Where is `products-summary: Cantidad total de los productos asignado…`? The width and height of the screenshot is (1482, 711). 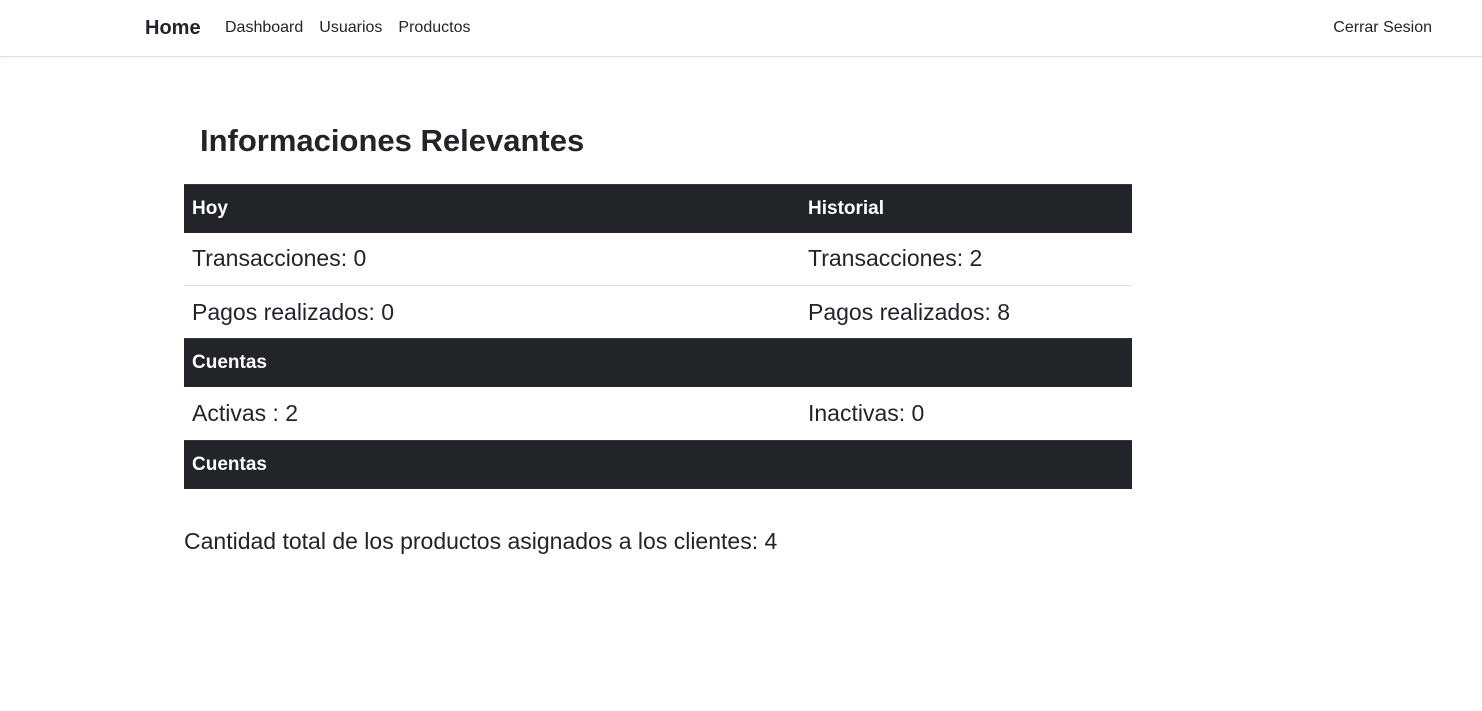 products-summary: Cantidad total de los productos asignado… is located at coordinates (481, 541).